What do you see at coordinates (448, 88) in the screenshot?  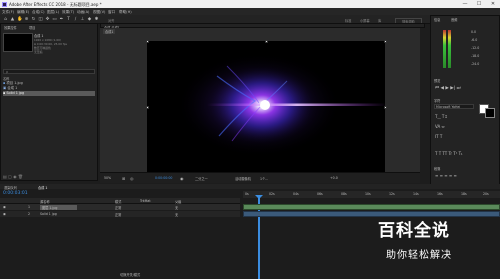 I see `playback-controls: ⏮ ◀ ▶ ▶| ⏭` at bounding box center [448, 88].